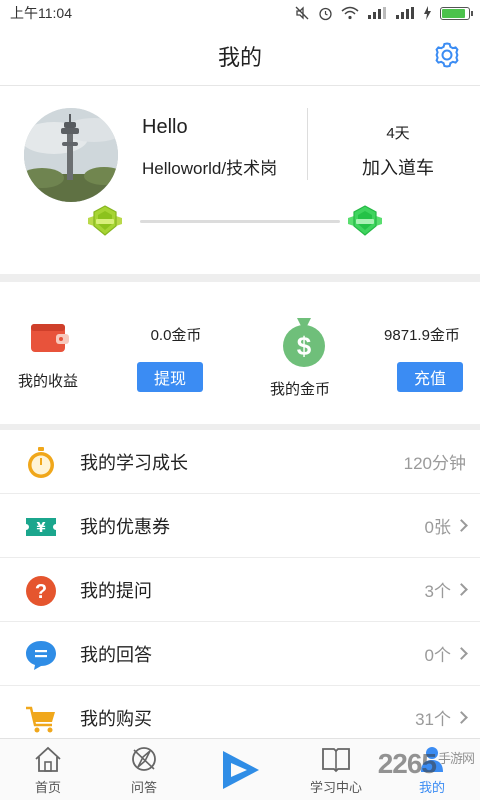  I want to click on menu-item-coupons: ¥ 我的优惠券 0张, so click(240, 526).